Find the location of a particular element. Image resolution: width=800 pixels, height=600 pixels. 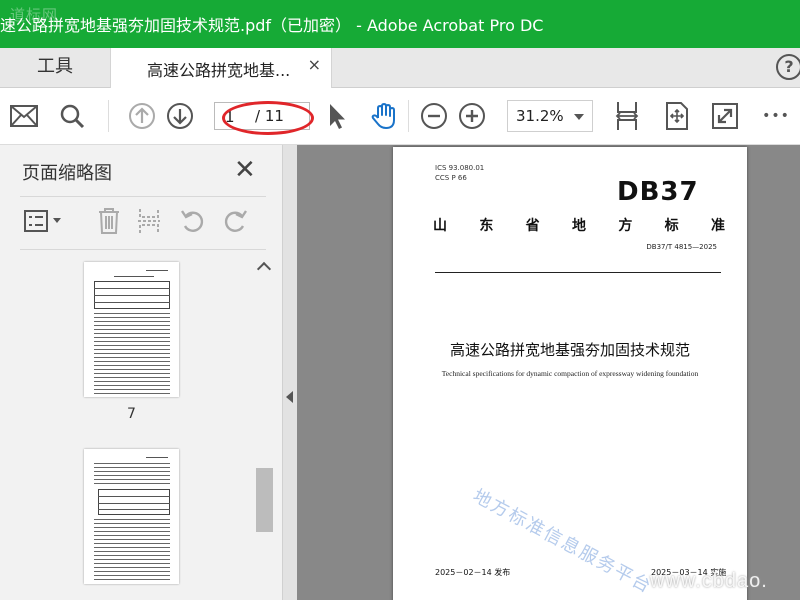

help-icon: ? is located at coordinates (788, 67).